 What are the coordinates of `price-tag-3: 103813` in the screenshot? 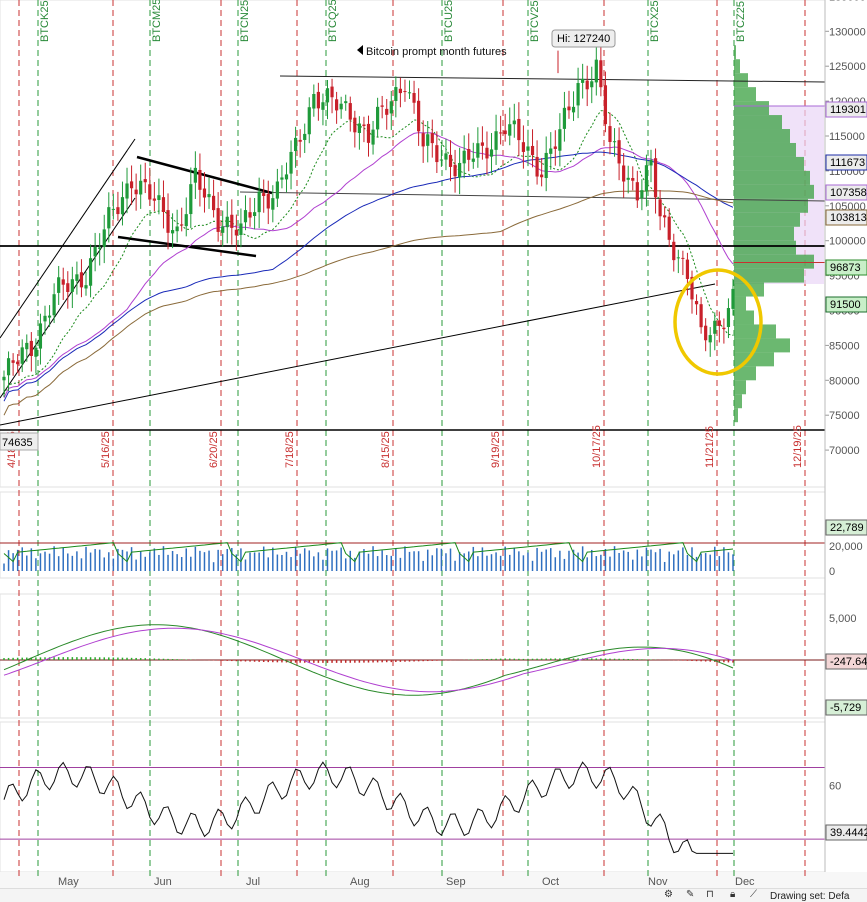 It's located at (848, 218).